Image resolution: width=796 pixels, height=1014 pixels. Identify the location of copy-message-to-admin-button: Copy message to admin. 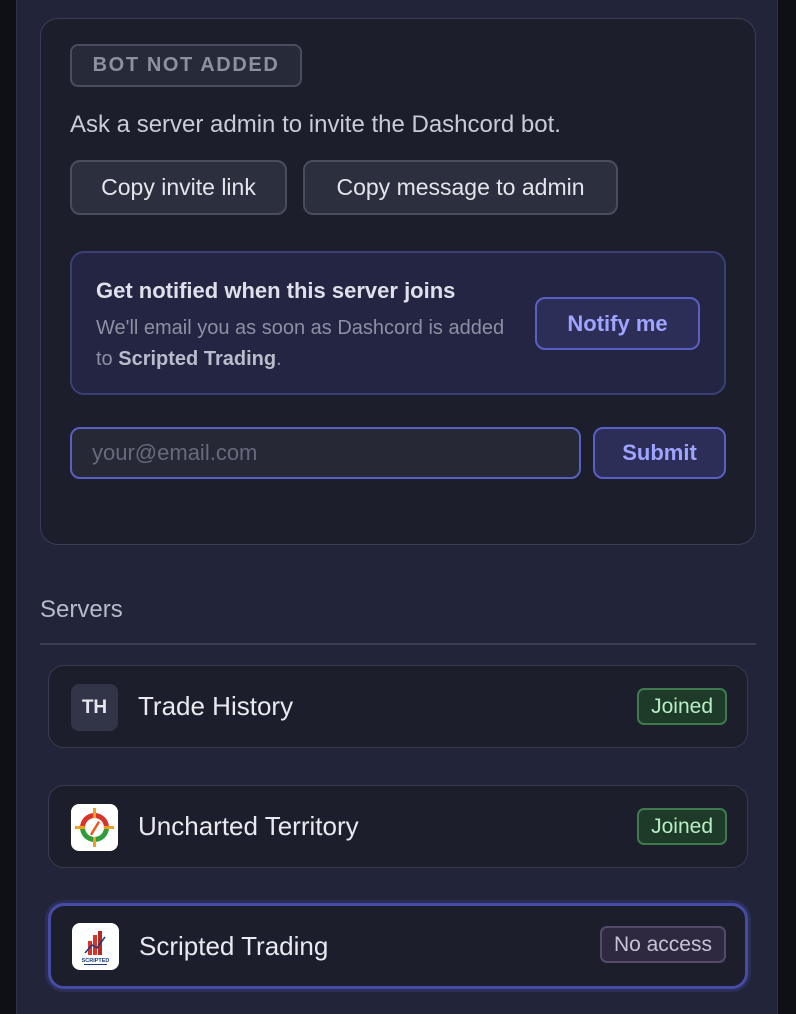
(460, 187).